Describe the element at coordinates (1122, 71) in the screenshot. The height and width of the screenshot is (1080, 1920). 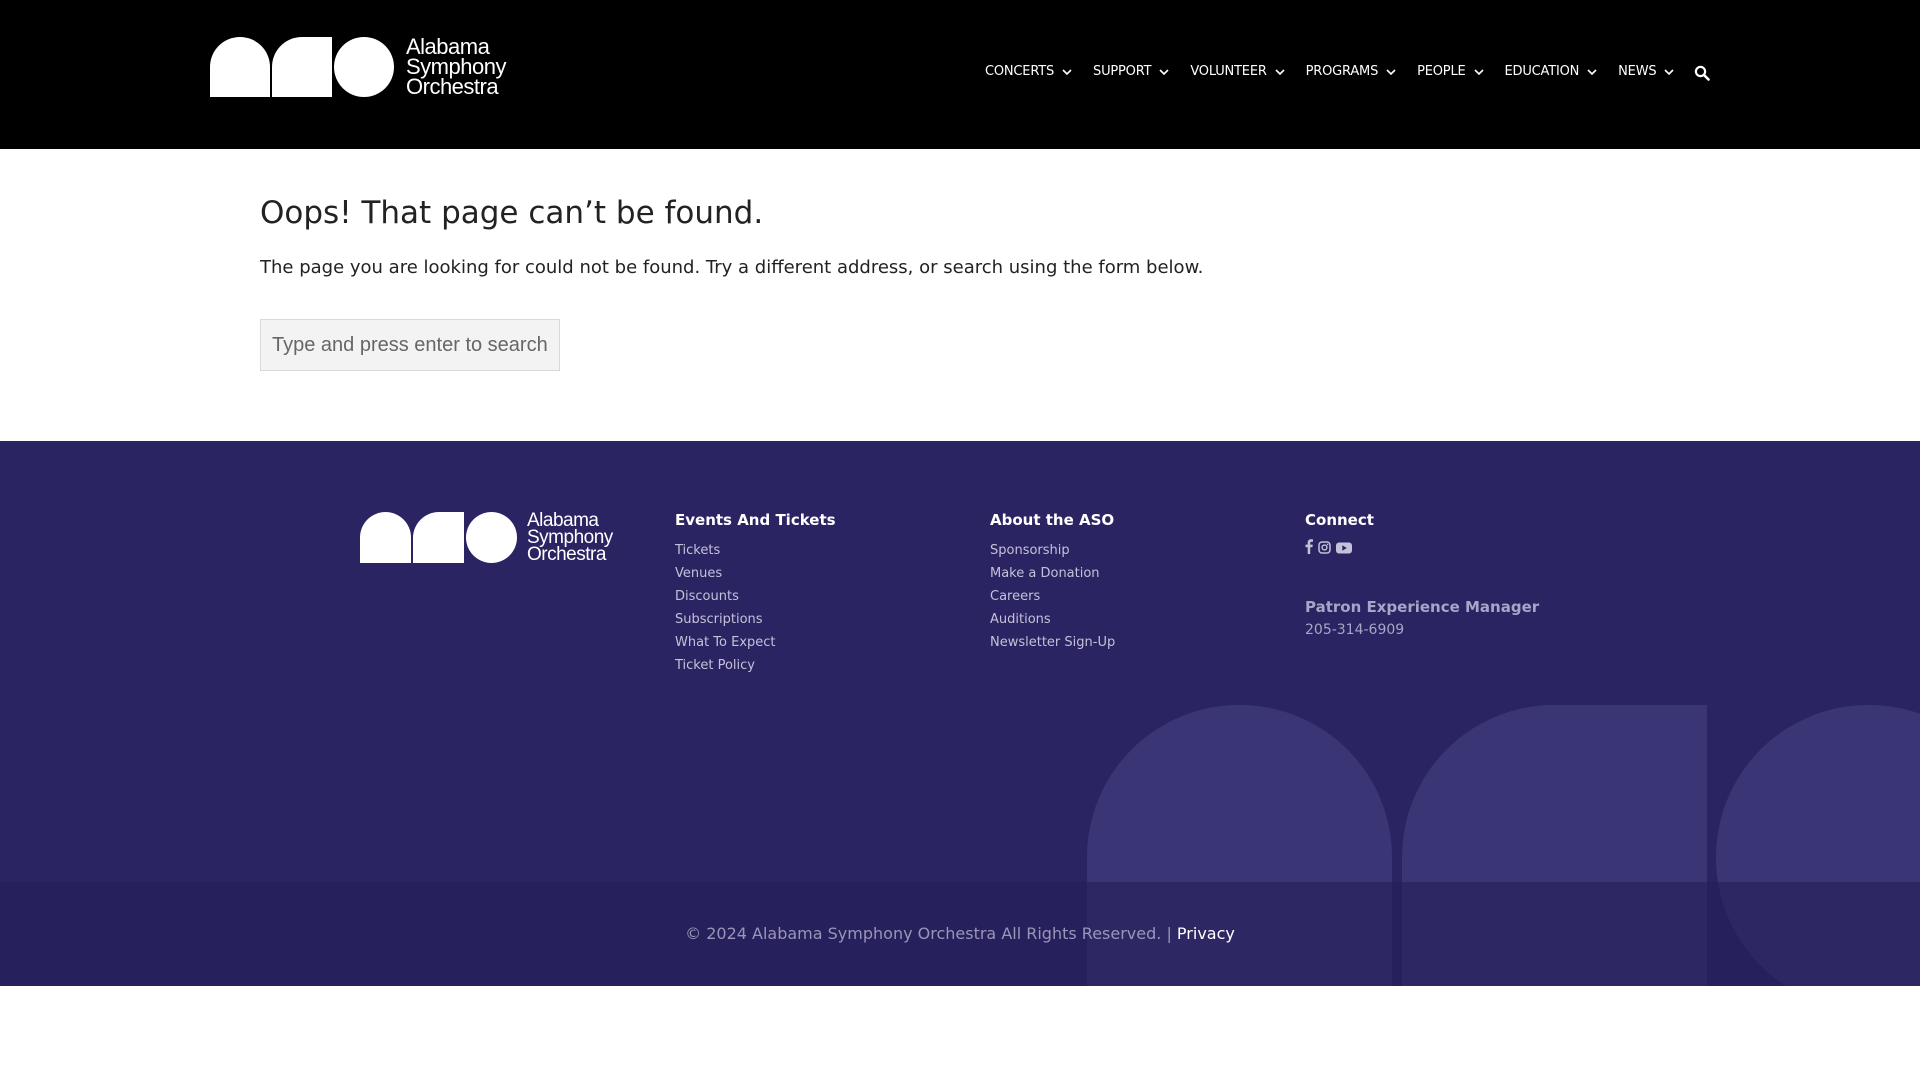
I see `nav-item-label: SUPPORT` at that location.